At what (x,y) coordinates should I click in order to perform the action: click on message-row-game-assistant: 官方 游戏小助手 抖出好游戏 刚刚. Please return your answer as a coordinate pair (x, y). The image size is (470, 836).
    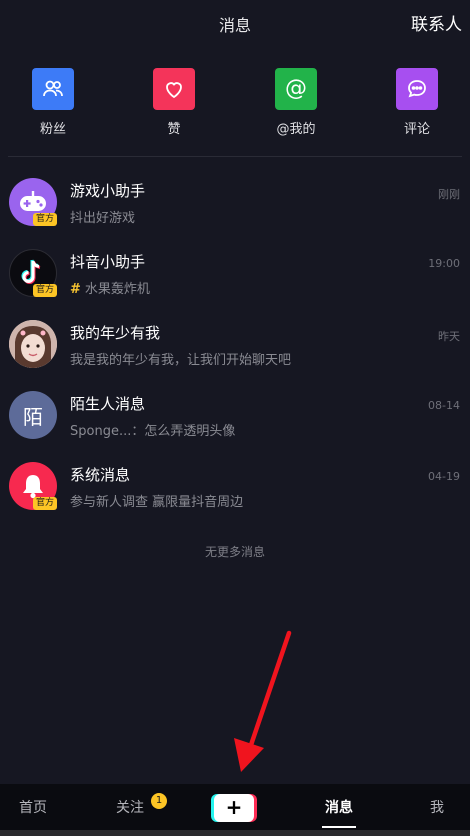
    Looking at the image, I should click on (235, 207).